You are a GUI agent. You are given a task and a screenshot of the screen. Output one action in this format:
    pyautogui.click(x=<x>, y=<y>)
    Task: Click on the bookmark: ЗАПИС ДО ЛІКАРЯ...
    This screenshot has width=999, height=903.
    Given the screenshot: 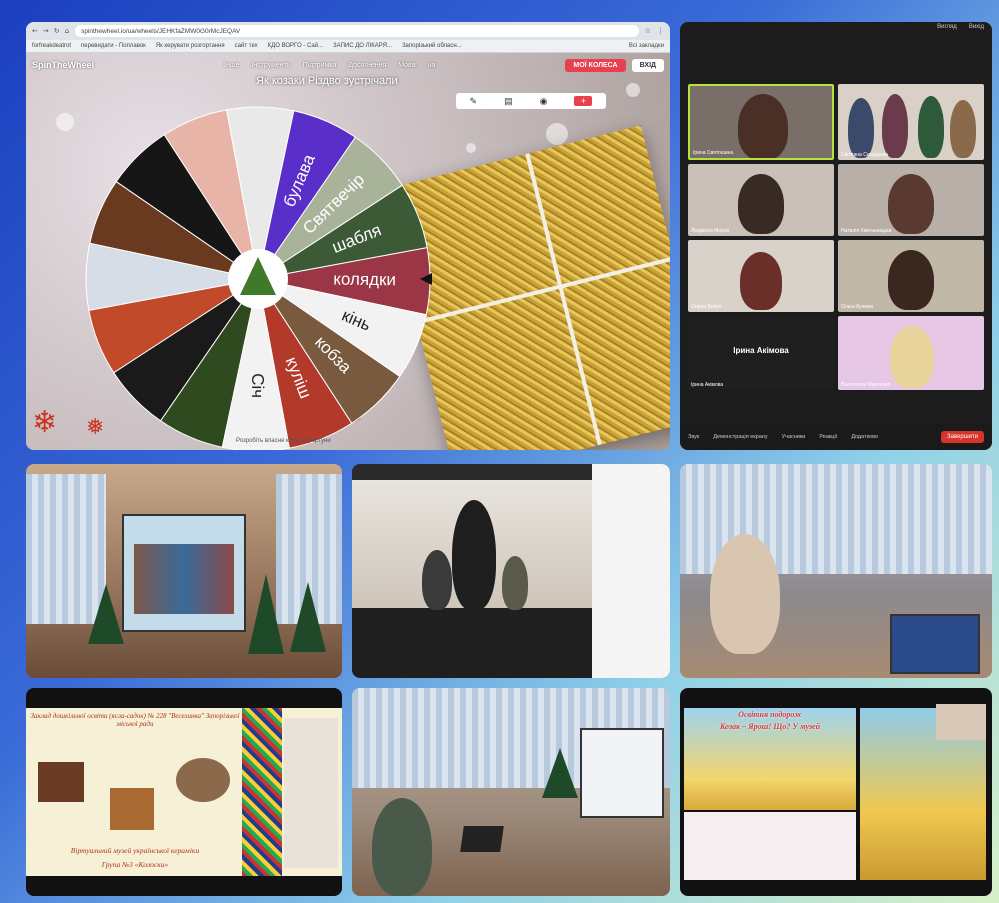 What is the action you would take?
    pyautogui.click(x=362, y=46)
    